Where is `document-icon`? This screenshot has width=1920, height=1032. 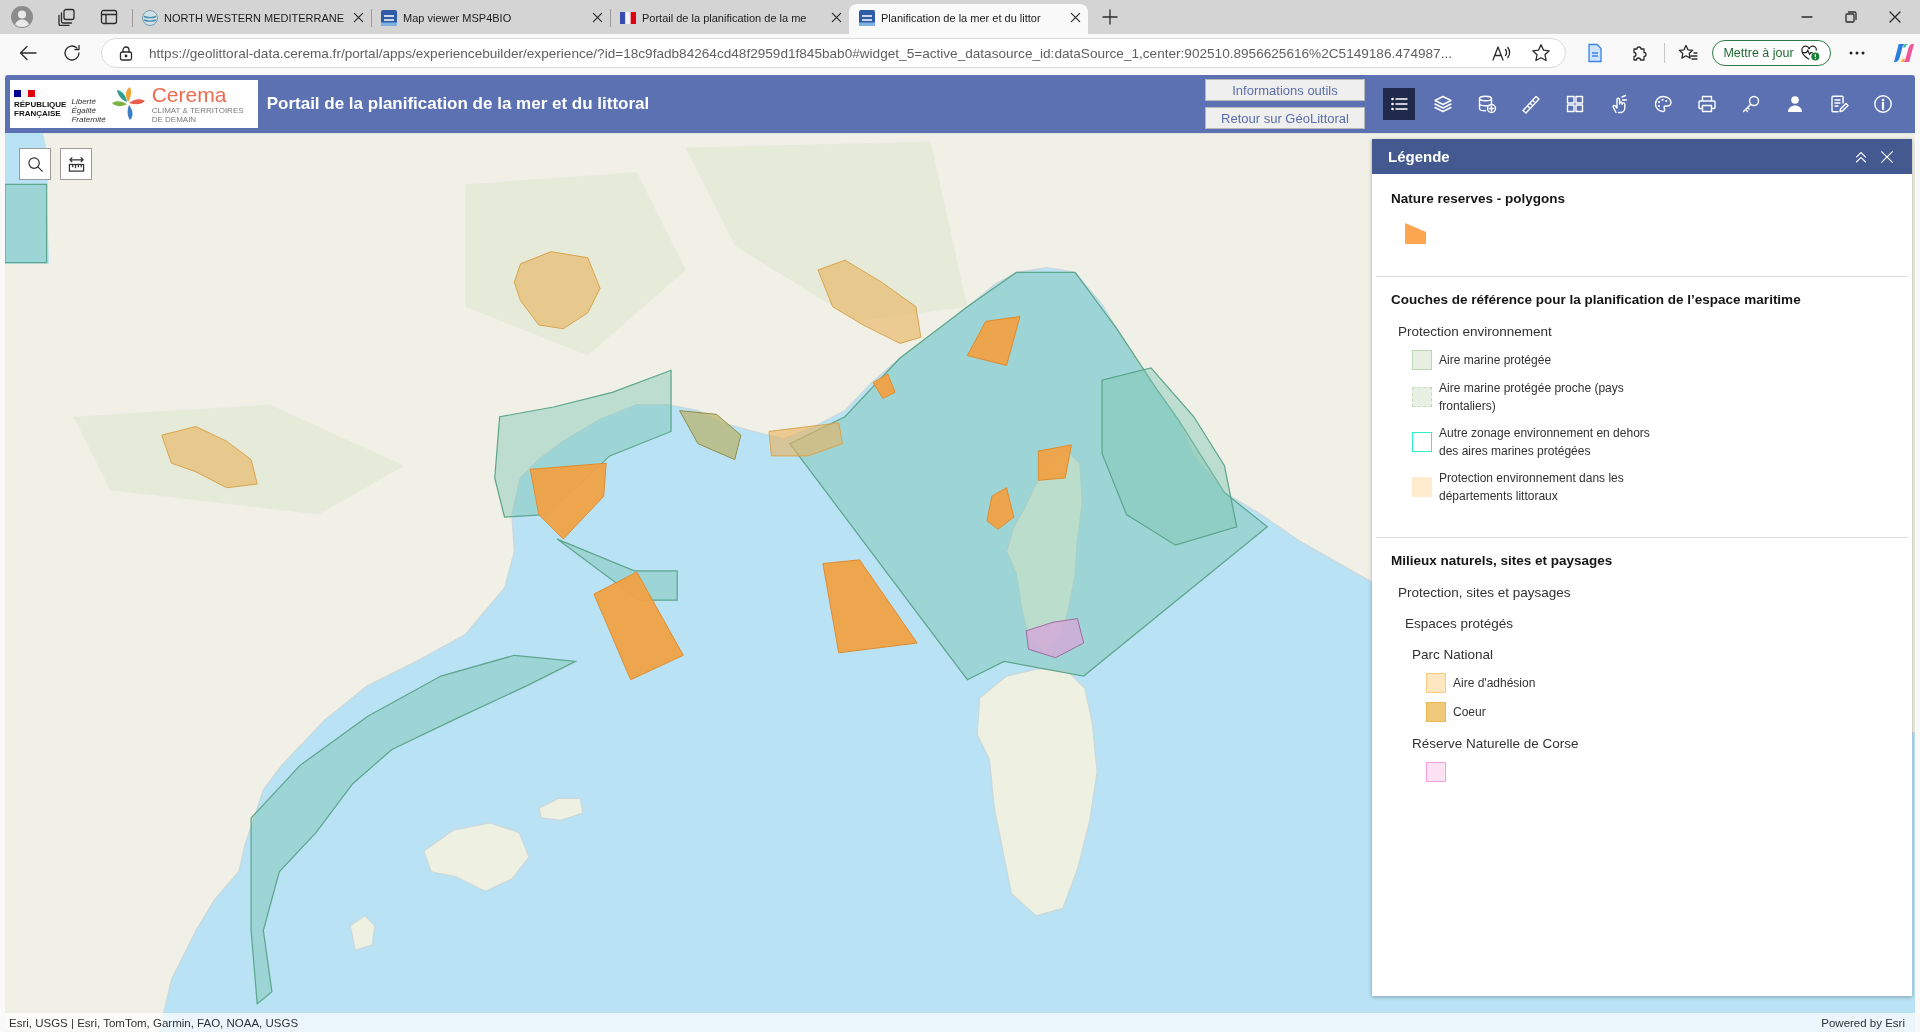 document-icon is located at coordinates (1595, 53).